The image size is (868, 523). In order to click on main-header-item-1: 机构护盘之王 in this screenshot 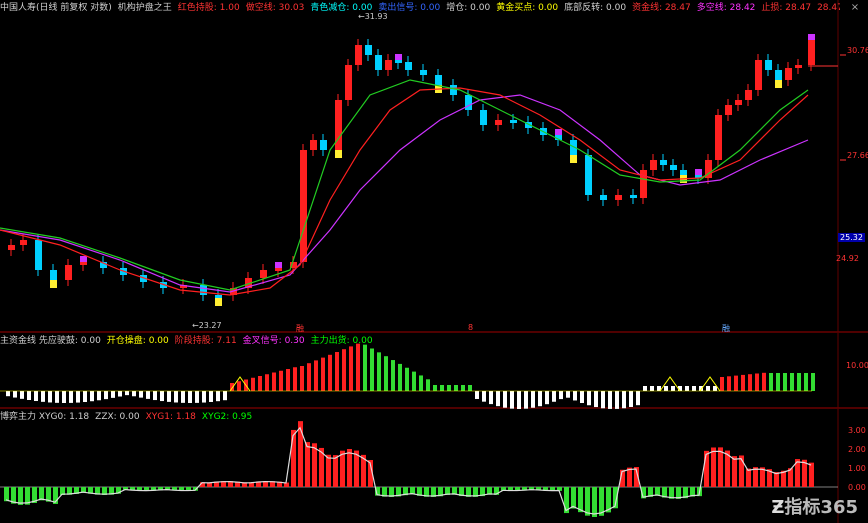, I will do `click(144, 7)`.